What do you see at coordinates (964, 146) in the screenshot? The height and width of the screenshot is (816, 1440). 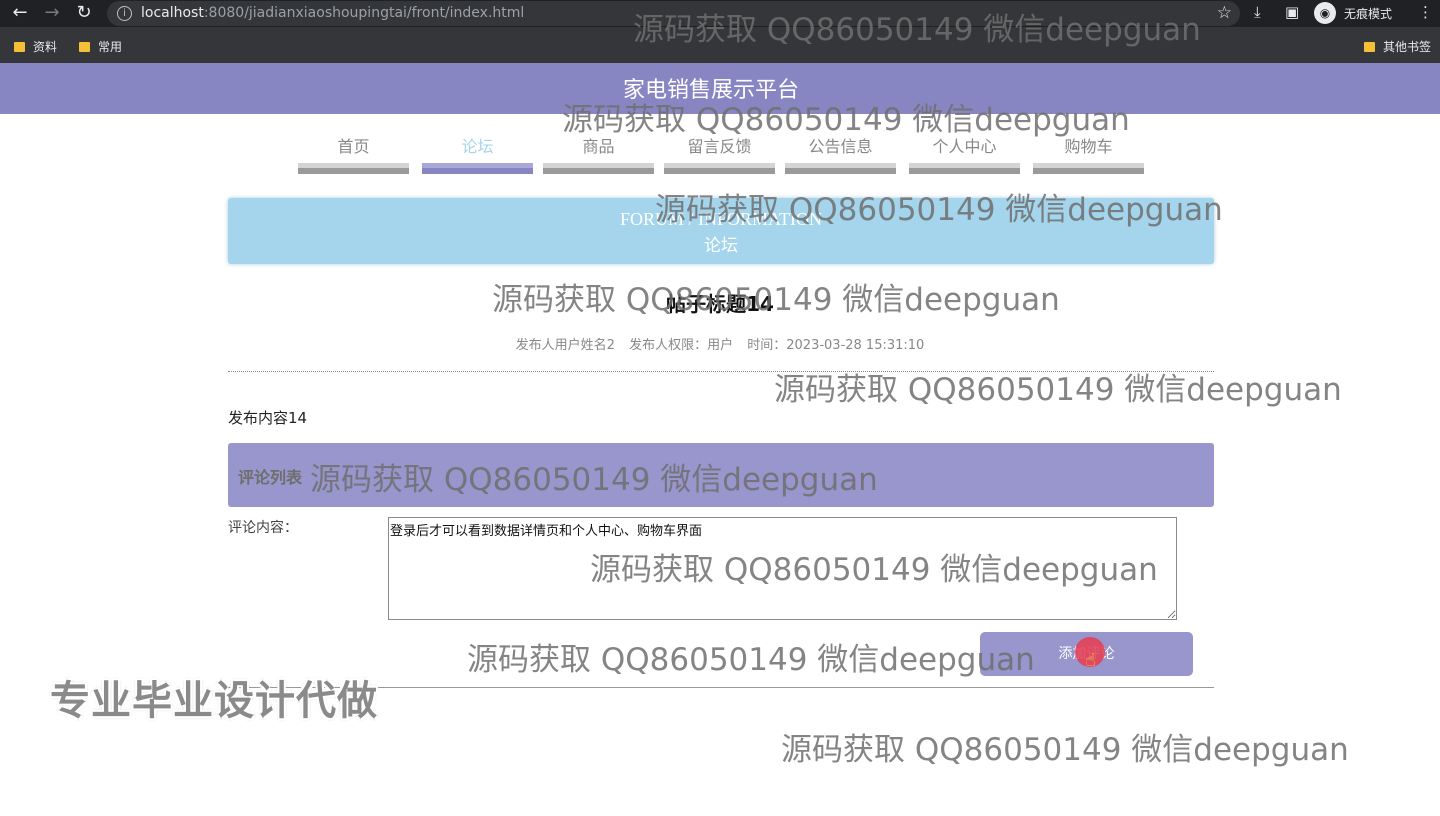 I see `nav-label: 个人中心` at bounding box center [964, 146].